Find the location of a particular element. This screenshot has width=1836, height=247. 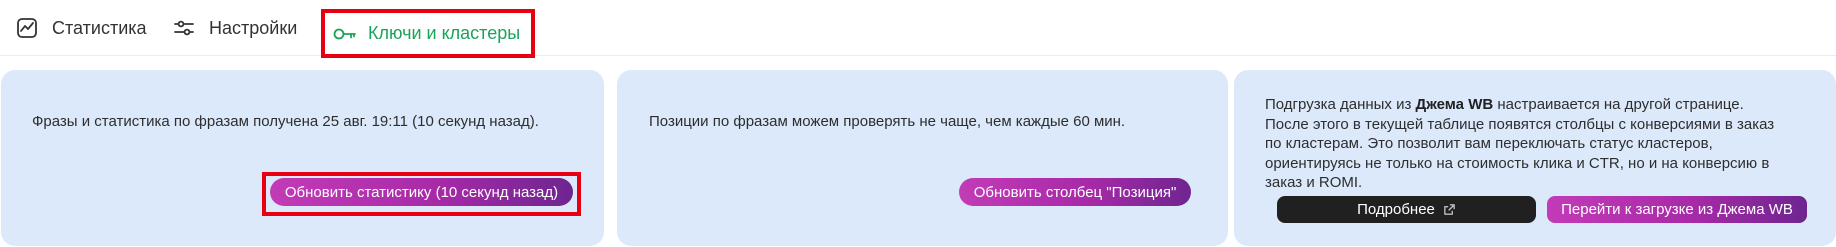

more-info-label: Подробнее is located at coordinates (1396, 209).